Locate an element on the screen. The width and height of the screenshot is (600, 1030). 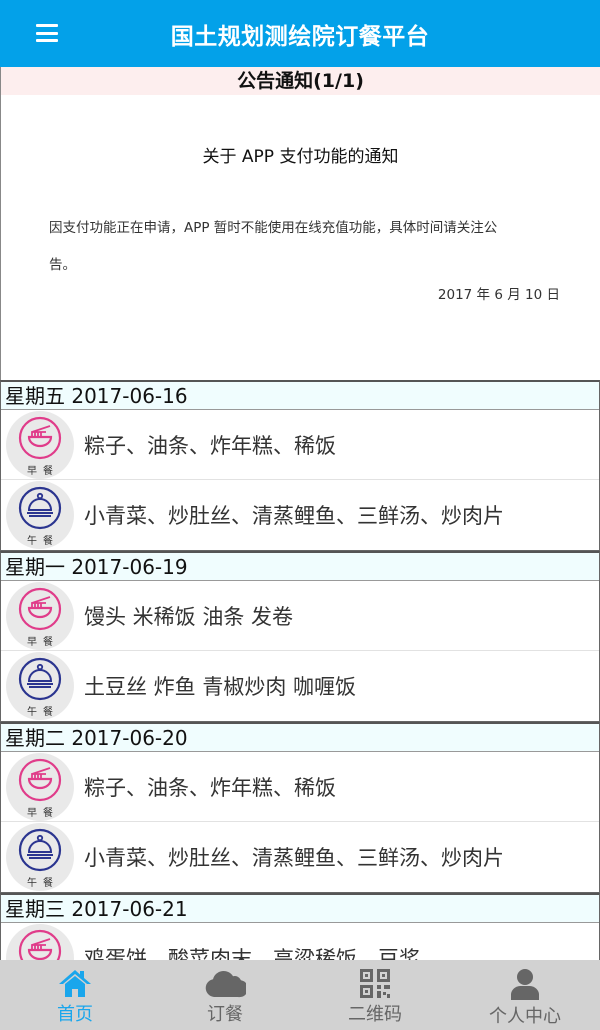
day-header: 星期一 2017-06-19 is located at coordinates (300, 567).